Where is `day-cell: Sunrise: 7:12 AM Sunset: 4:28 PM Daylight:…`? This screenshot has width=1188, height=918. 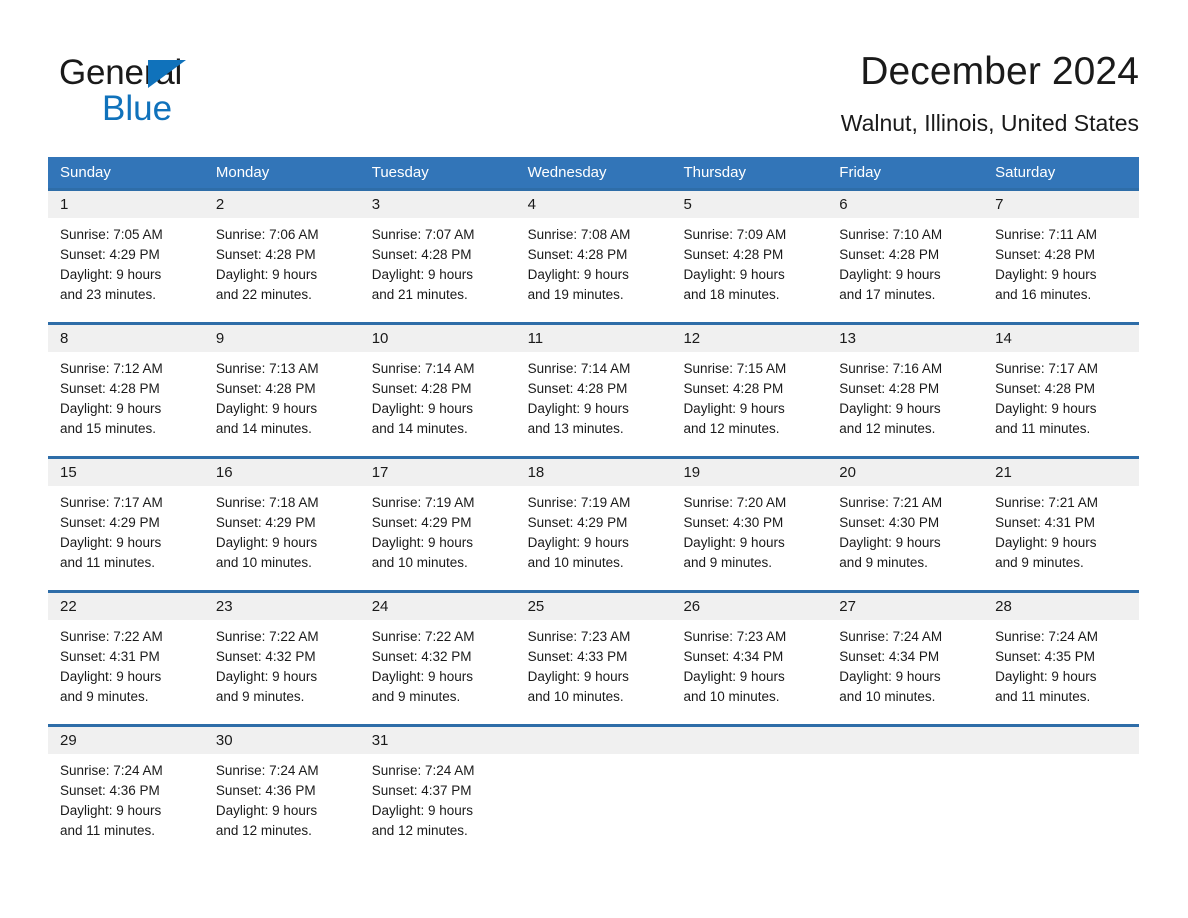
day-cell: Sunrise: 7:12 AM Sunset: 4:28 PM Daylight:… is located at coordinates (126, 404).